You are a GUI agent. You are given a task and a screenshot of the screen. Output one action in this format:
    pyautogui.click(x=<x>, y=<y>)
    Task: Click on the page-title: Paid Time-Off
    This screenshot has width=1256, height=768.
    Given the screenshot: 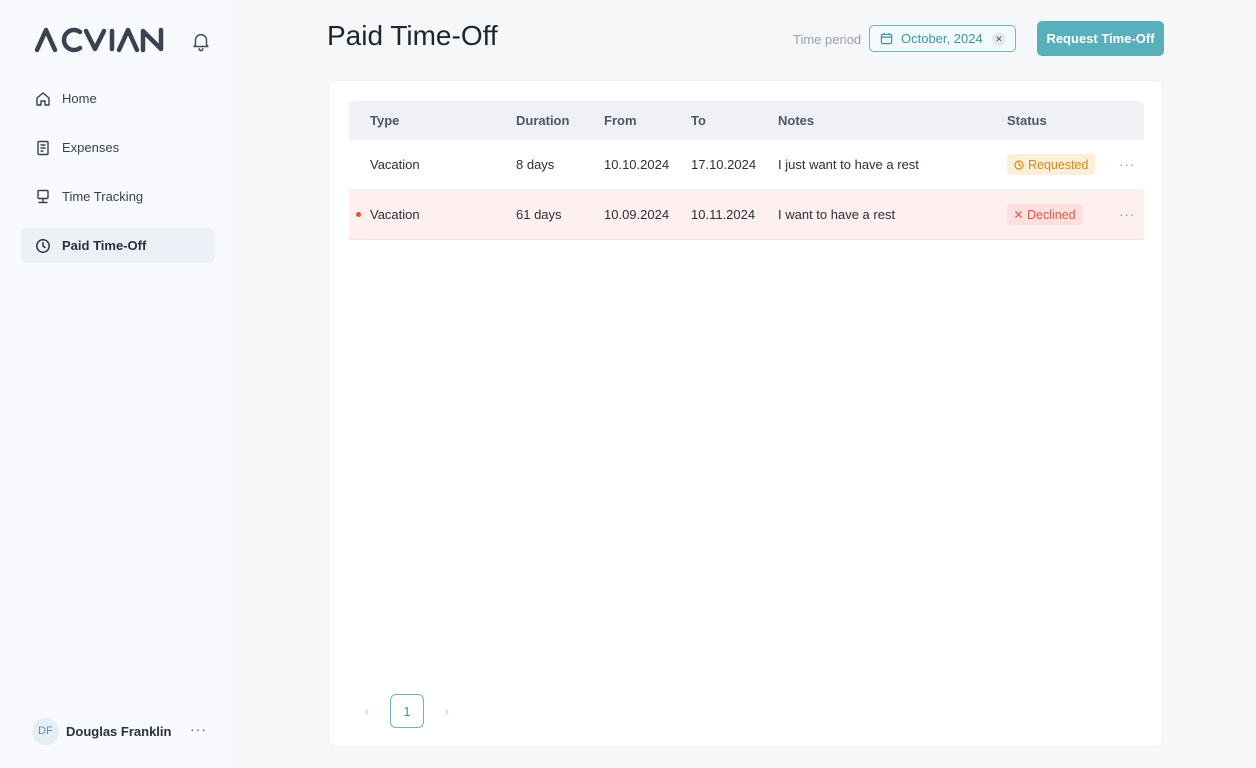 What is the action you would take?
    pyautogui.click(x=412, y=35)
    